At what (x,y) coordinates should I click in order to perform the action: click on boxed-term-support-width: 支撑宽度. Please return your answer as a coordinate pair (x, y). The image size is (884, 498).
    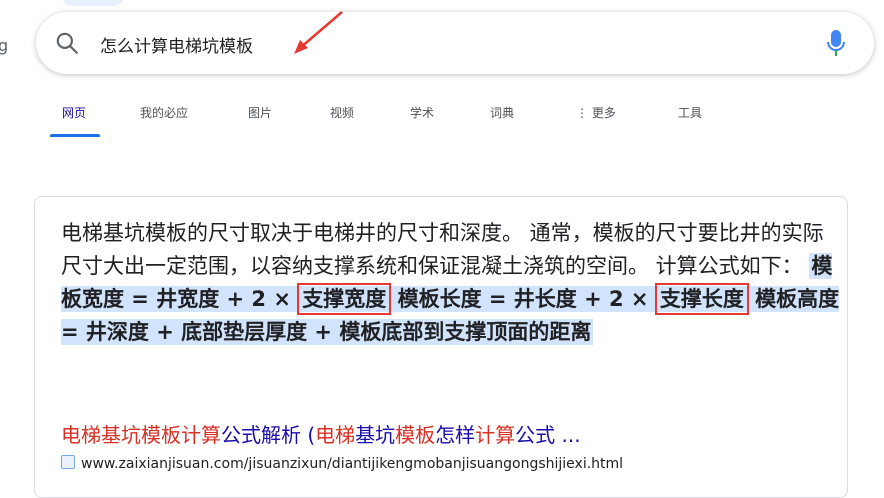
    Looking at the image, I should click on (344, 299).